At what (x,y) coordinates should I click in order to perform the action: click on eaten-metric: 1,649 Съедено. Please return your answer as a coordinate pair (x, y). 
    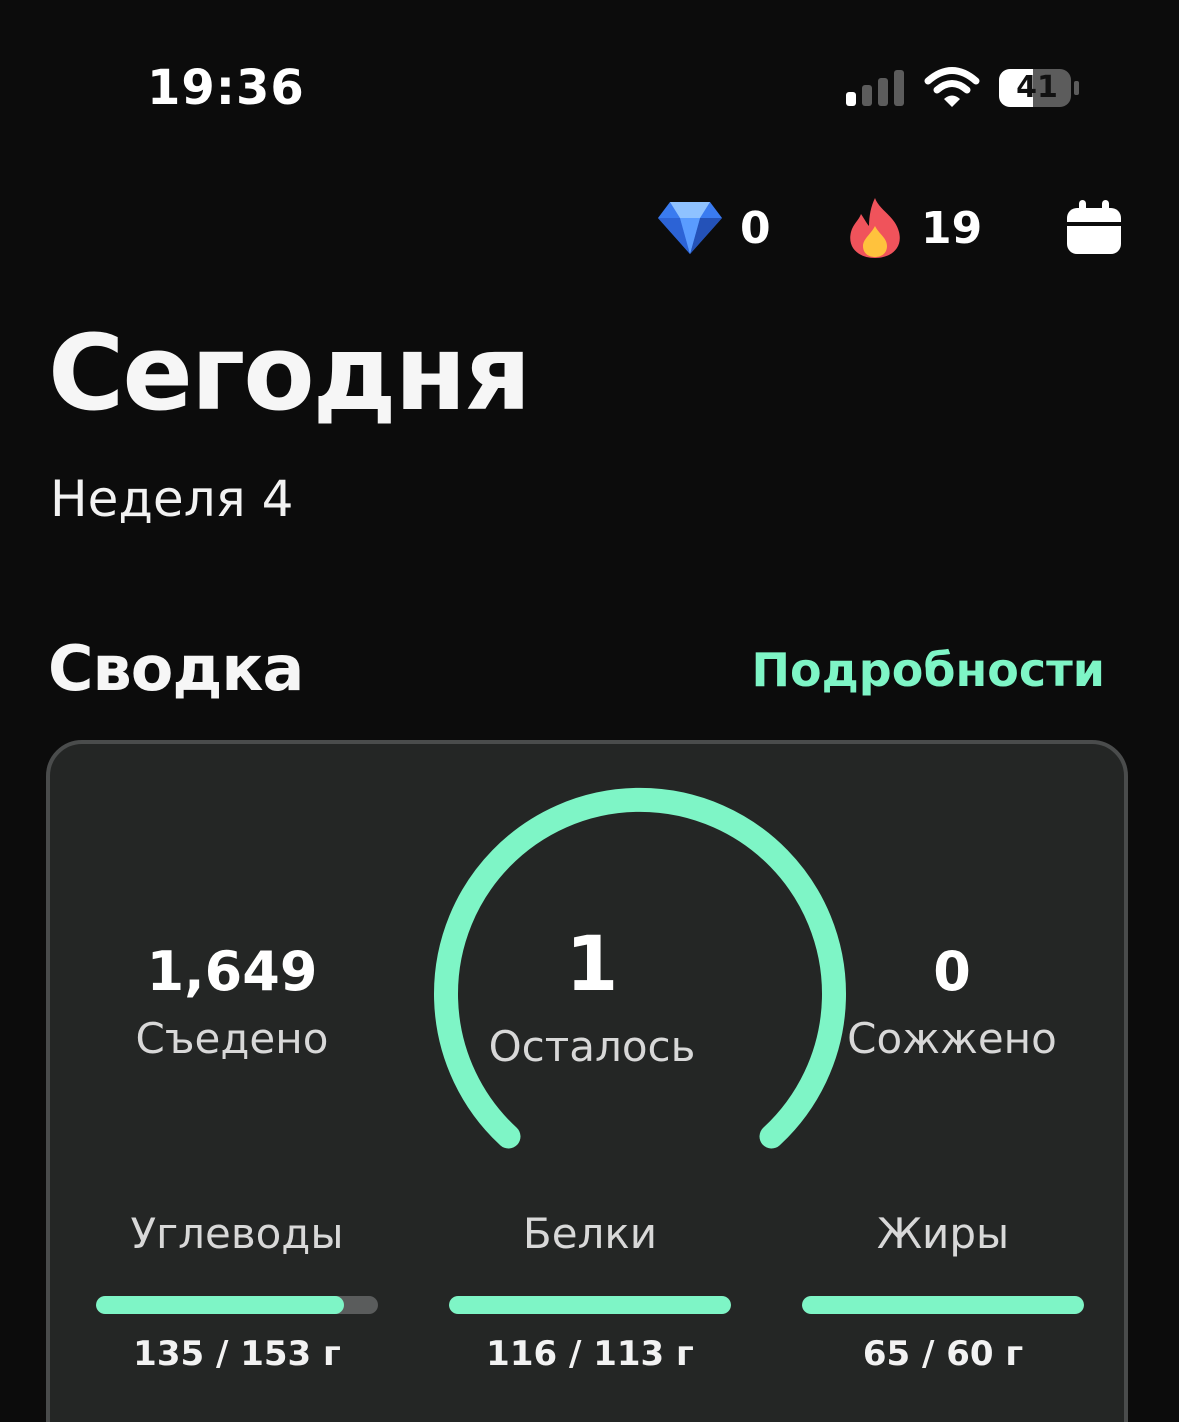
    Looking at the image, I should click on (232, 1001).